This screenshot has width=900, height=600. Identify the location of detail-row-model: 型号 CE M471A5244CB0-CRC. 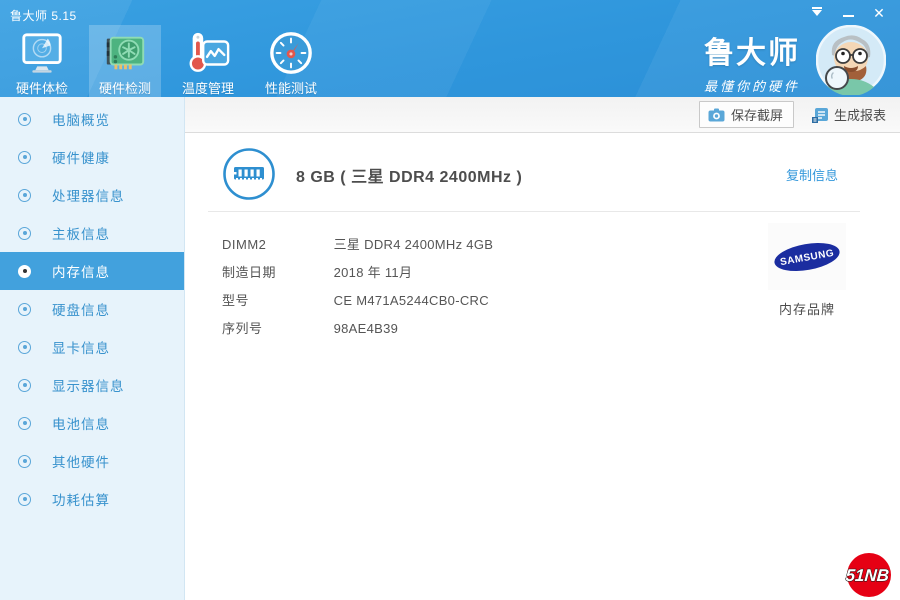
(355, 299).